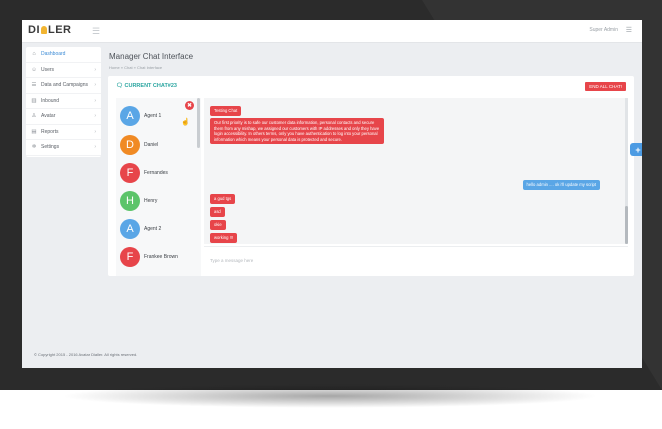  What do you see at coordinates (330, 396) in the screenshot?
I see `device-shadow` at bounding box center [330, 396].